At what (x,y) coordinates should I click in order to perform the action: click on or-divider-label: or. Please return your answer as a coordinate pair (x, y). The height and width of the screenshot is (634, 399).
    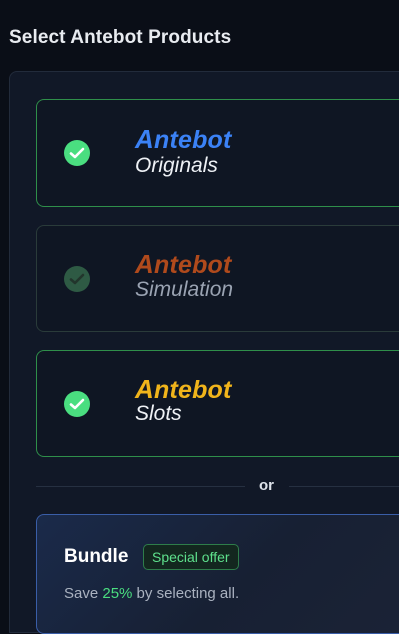
    Looking at the image, I should click on (266, 485).